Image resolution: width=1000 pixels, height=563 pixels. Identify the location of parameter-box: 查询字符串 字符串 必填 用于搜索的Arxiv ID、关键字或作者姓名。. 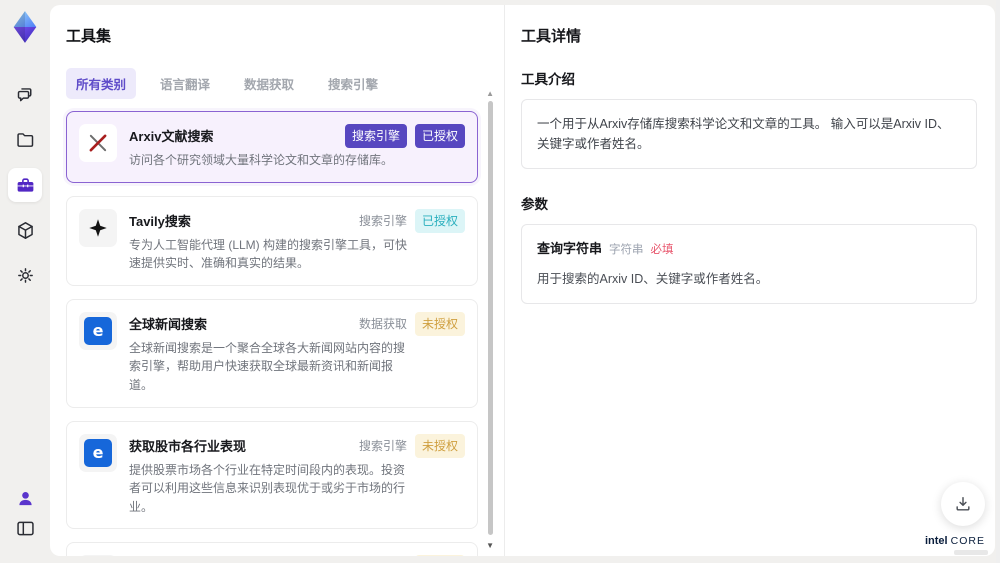
(749, 264).